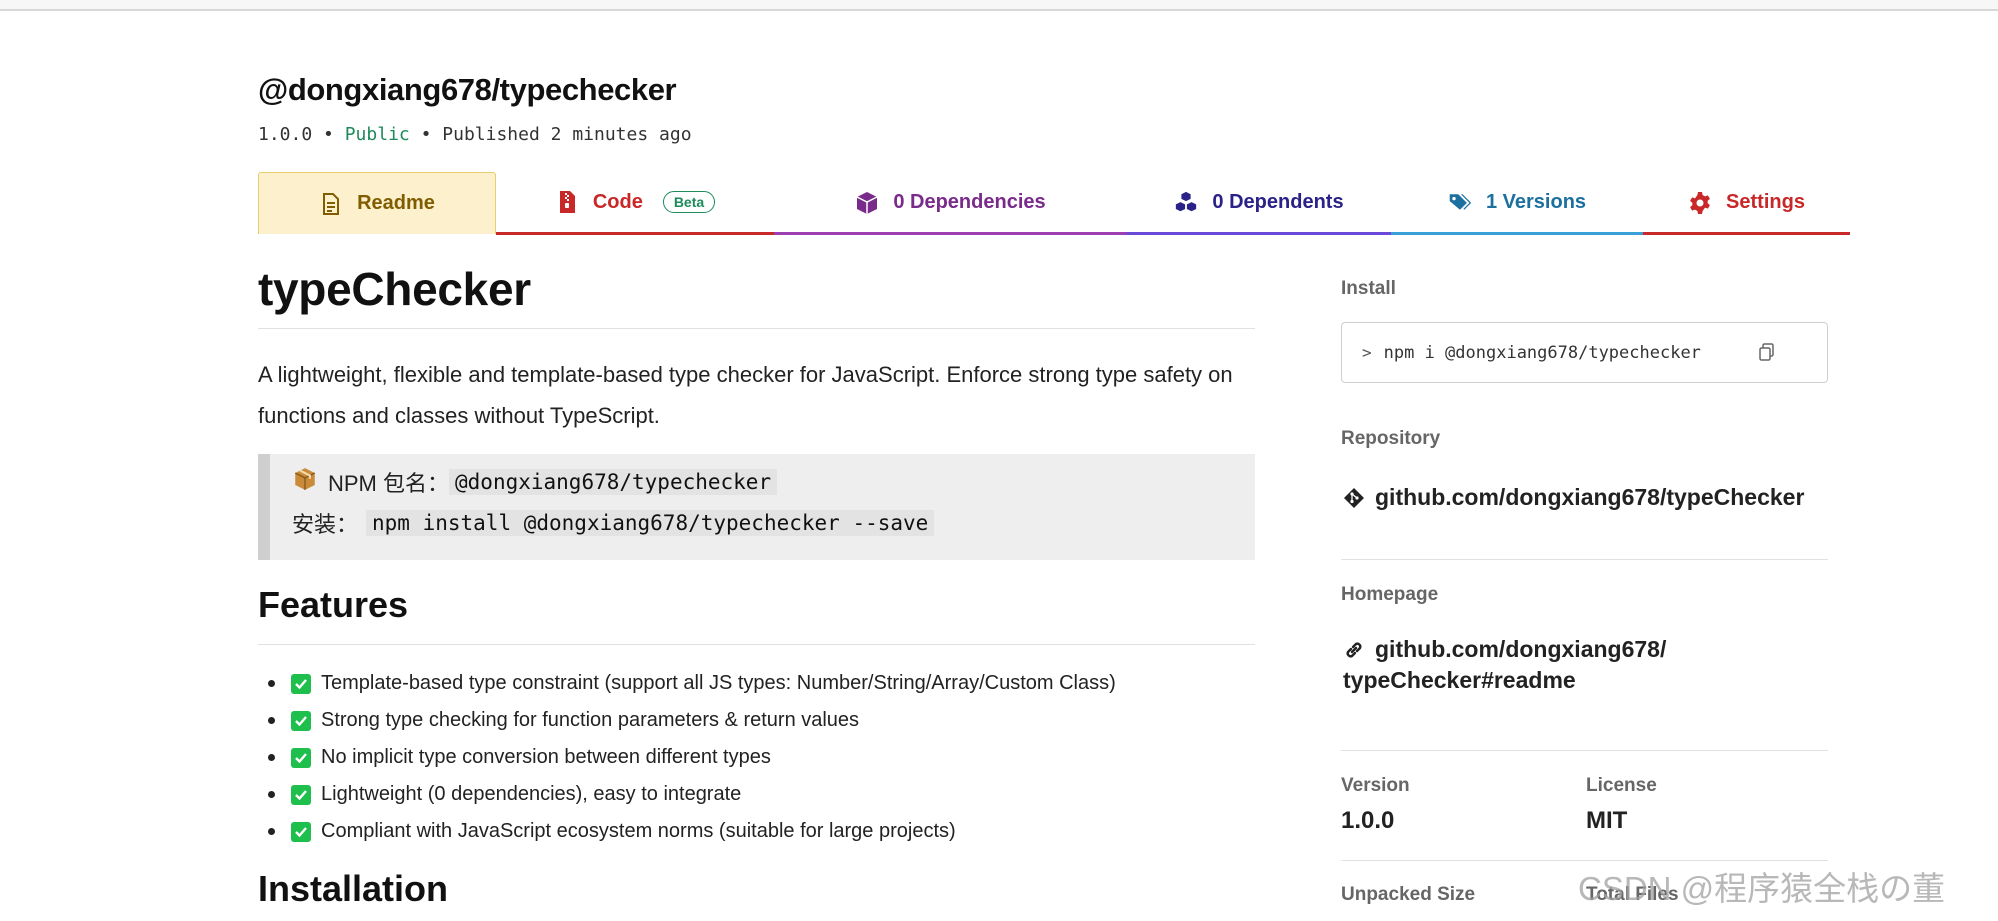  I want to click on homepage-link-continued: typeChecker#readme, so click(1459, 680).